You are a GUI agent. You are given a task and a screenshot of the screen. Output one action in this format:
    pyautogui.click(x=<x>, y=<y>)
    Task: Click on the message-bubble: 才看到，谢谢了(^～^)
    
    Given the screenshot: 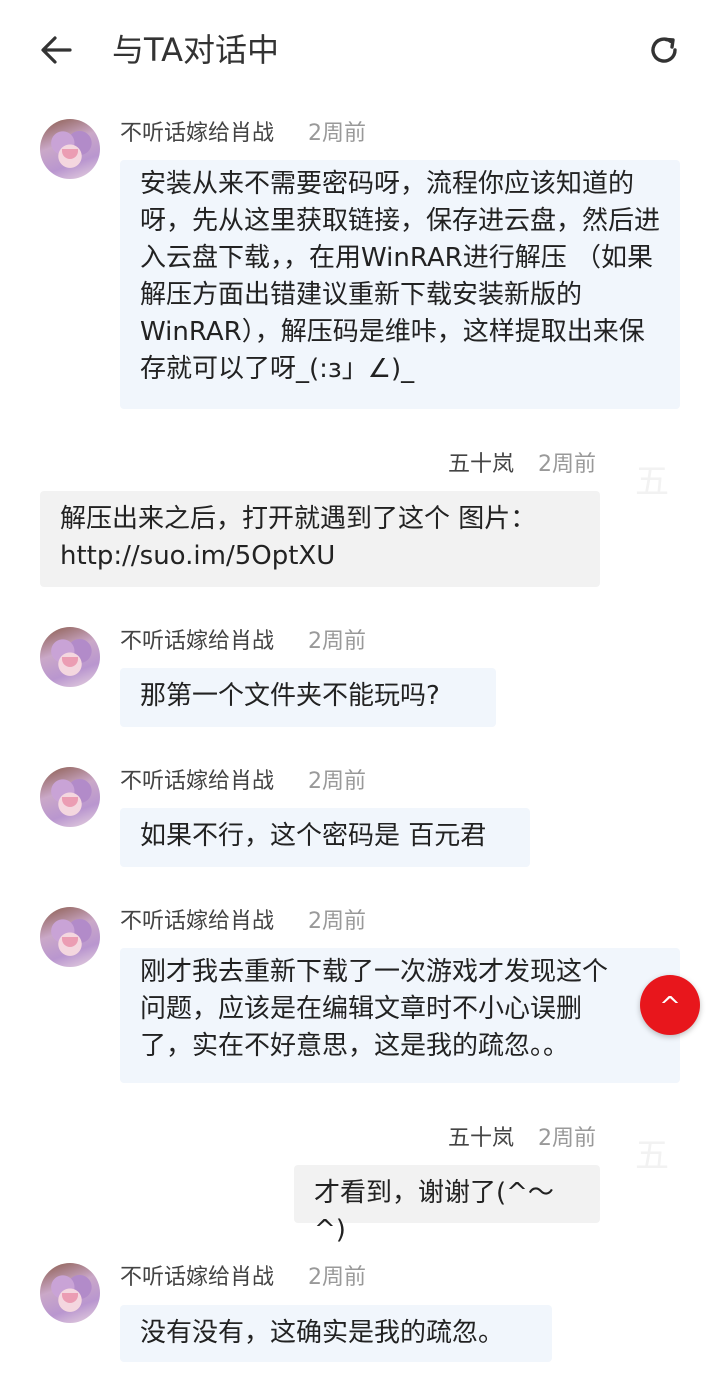 What is the action you would take?
    pyautogui.click(x=447, y=1205)
    